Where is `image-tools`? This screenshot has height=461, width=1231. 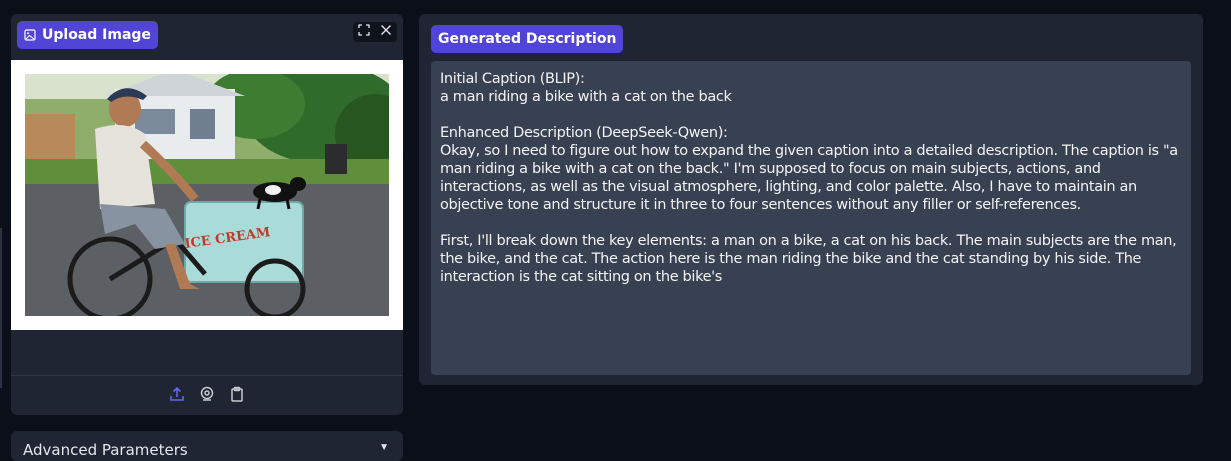 image-tools is located at coordinates (375, 32).